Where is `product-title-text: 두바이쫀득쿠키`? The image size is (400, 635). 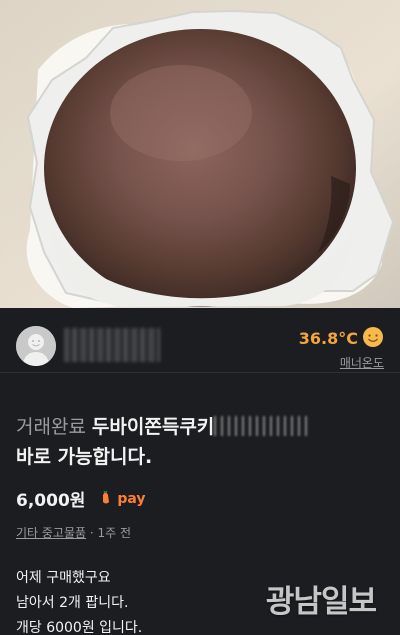
product-title-text: 두바이쫀득쿠키 is located at coordinates (153, 427).